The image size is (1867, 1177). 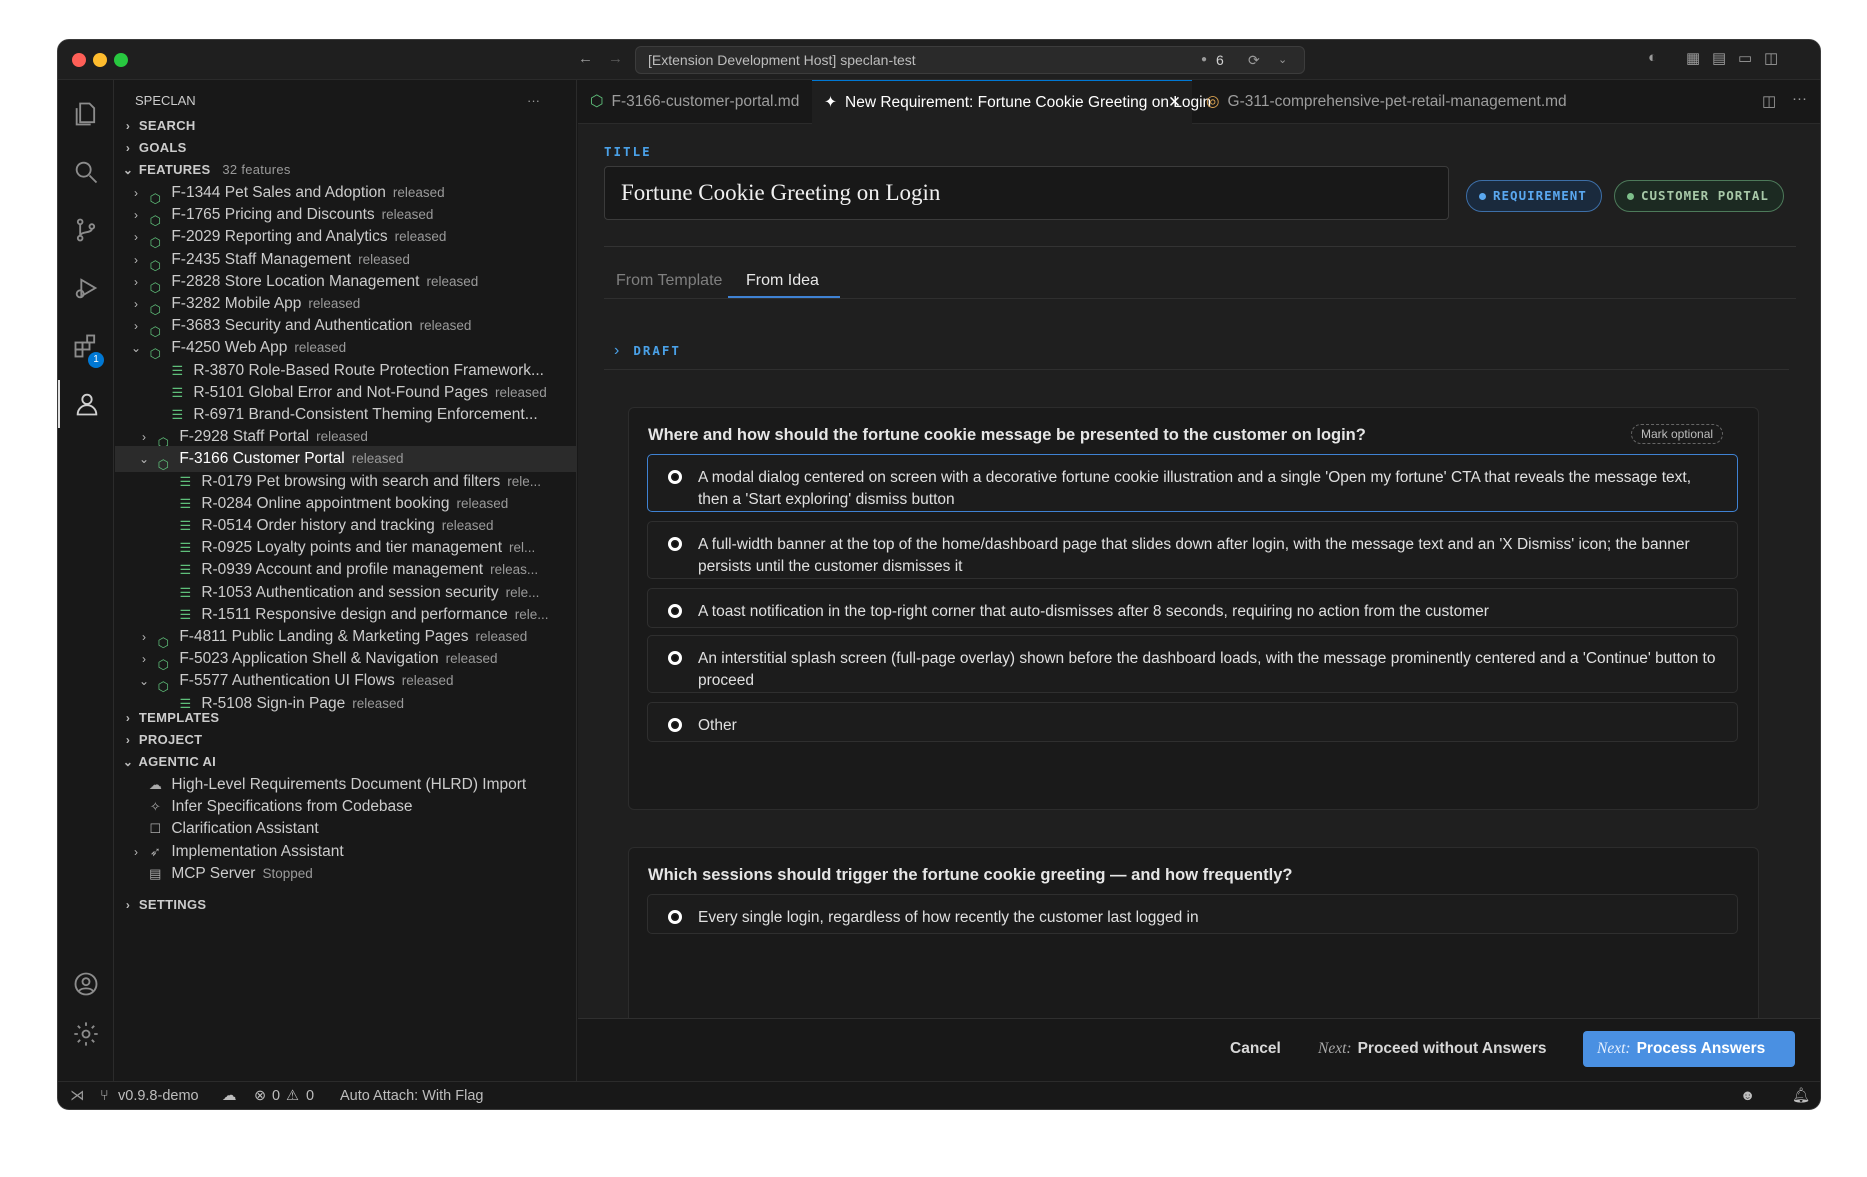 I want to click on box-icon: ⬡, so click(x=597, y=101).